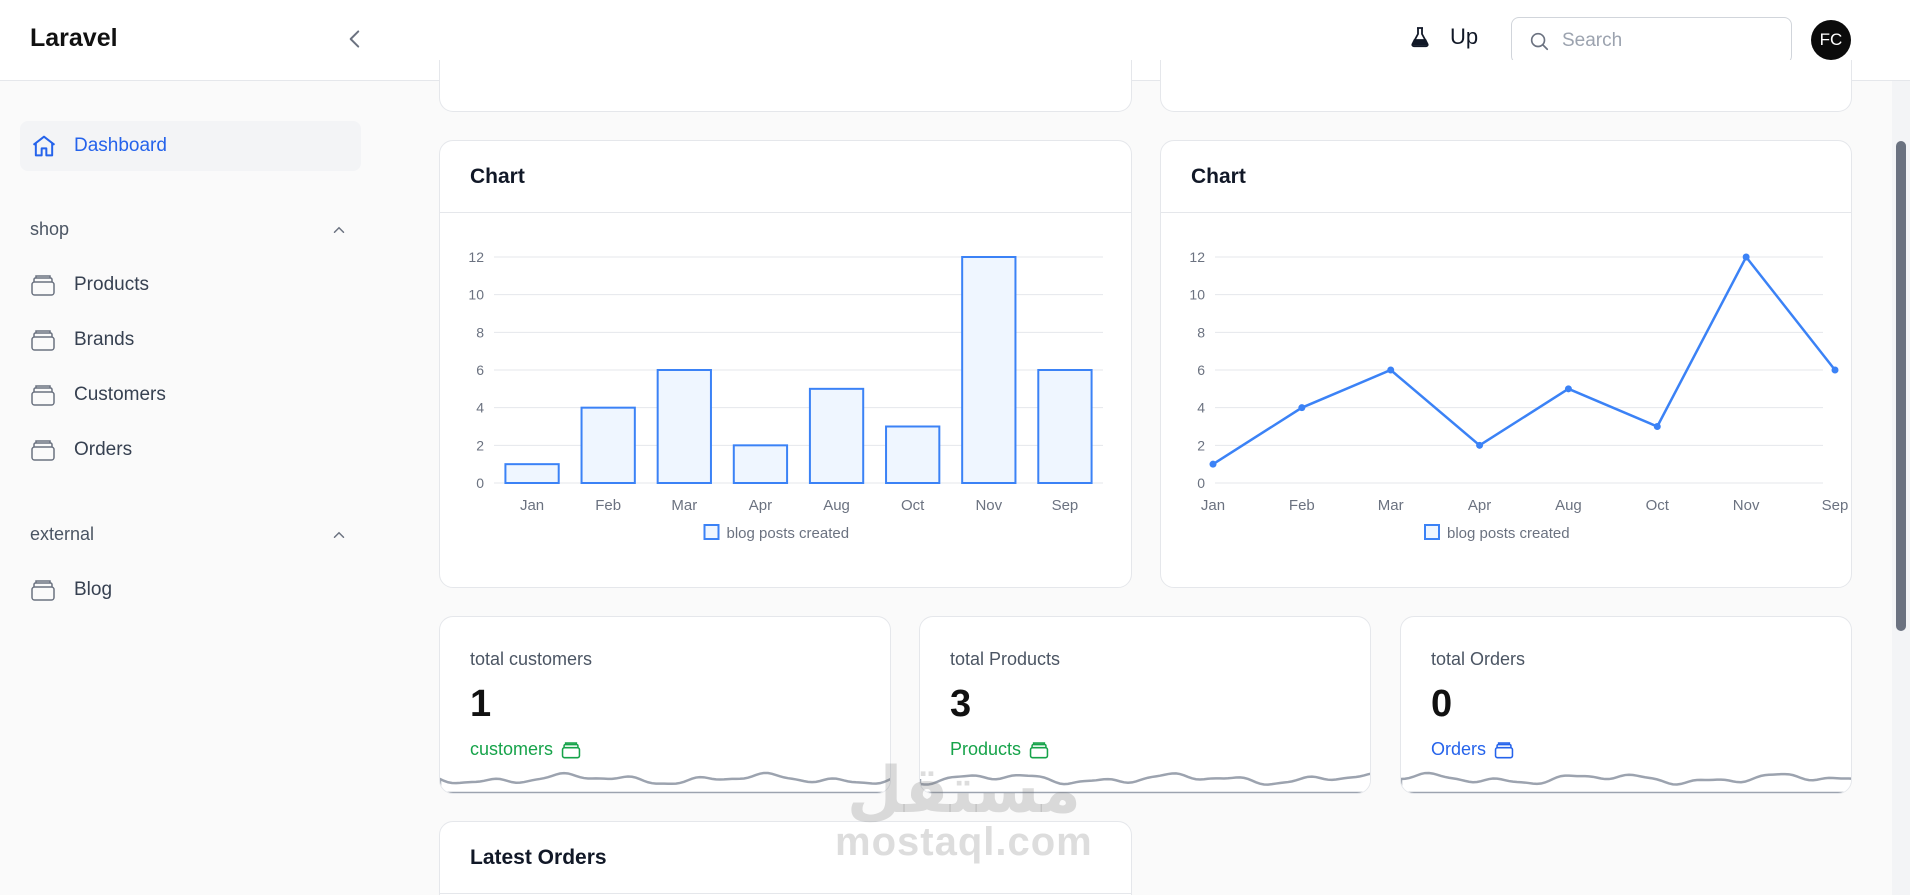  Describe the element at coordinates (190, 146) in the screenshot. I see `sidebar-item-dashboard: Dashboard` at that location.